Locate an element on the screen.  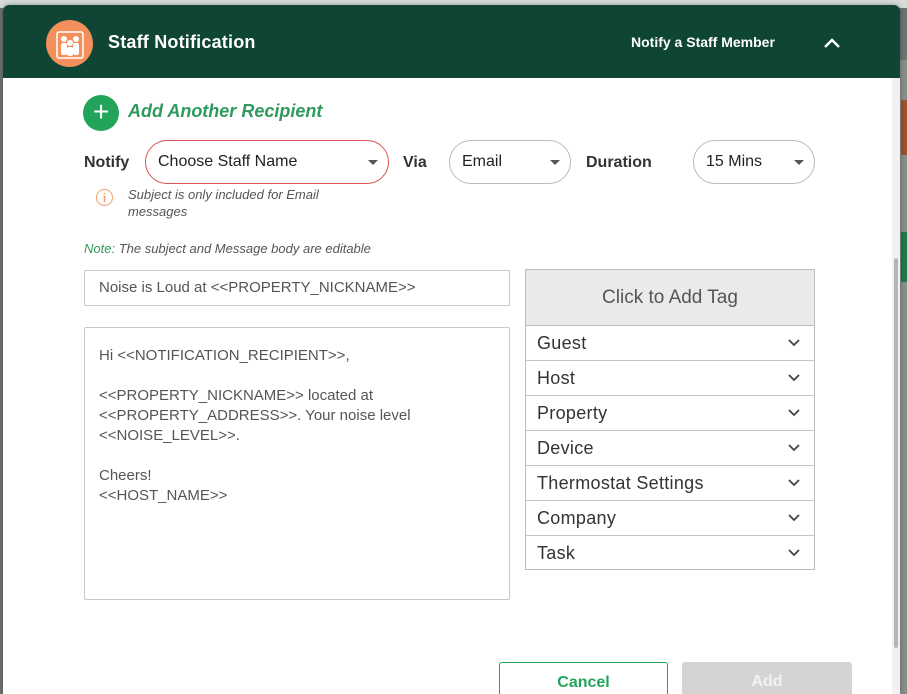
modal-title: Staff Notification is located at coordinates (182, 42).